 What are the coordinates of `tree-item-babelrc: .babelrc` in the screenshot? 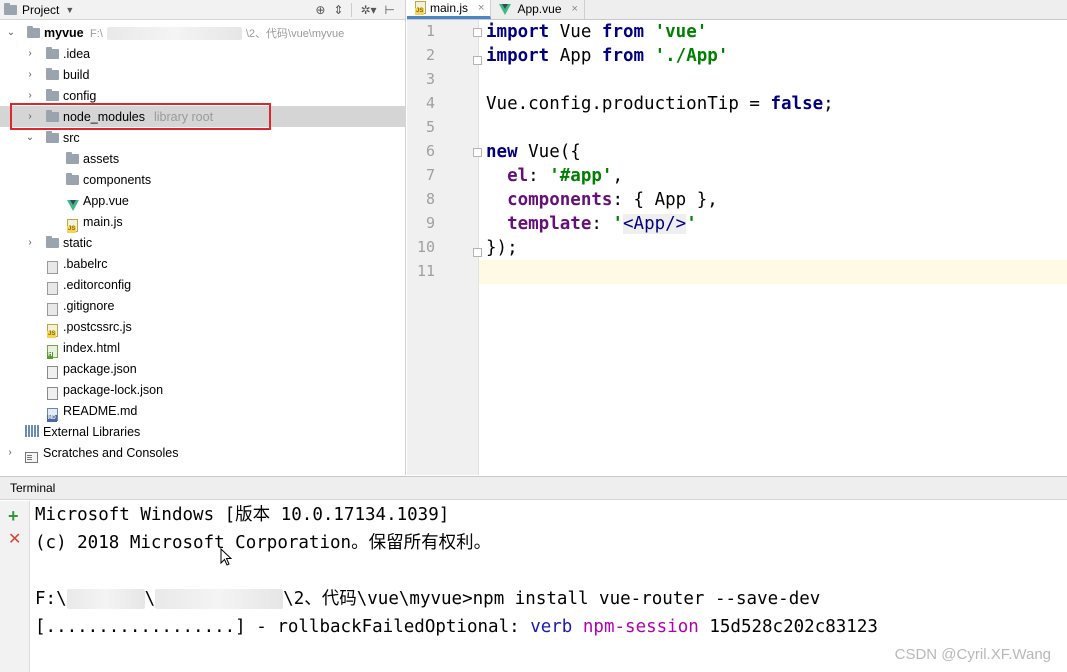 It's located at (203, 263).